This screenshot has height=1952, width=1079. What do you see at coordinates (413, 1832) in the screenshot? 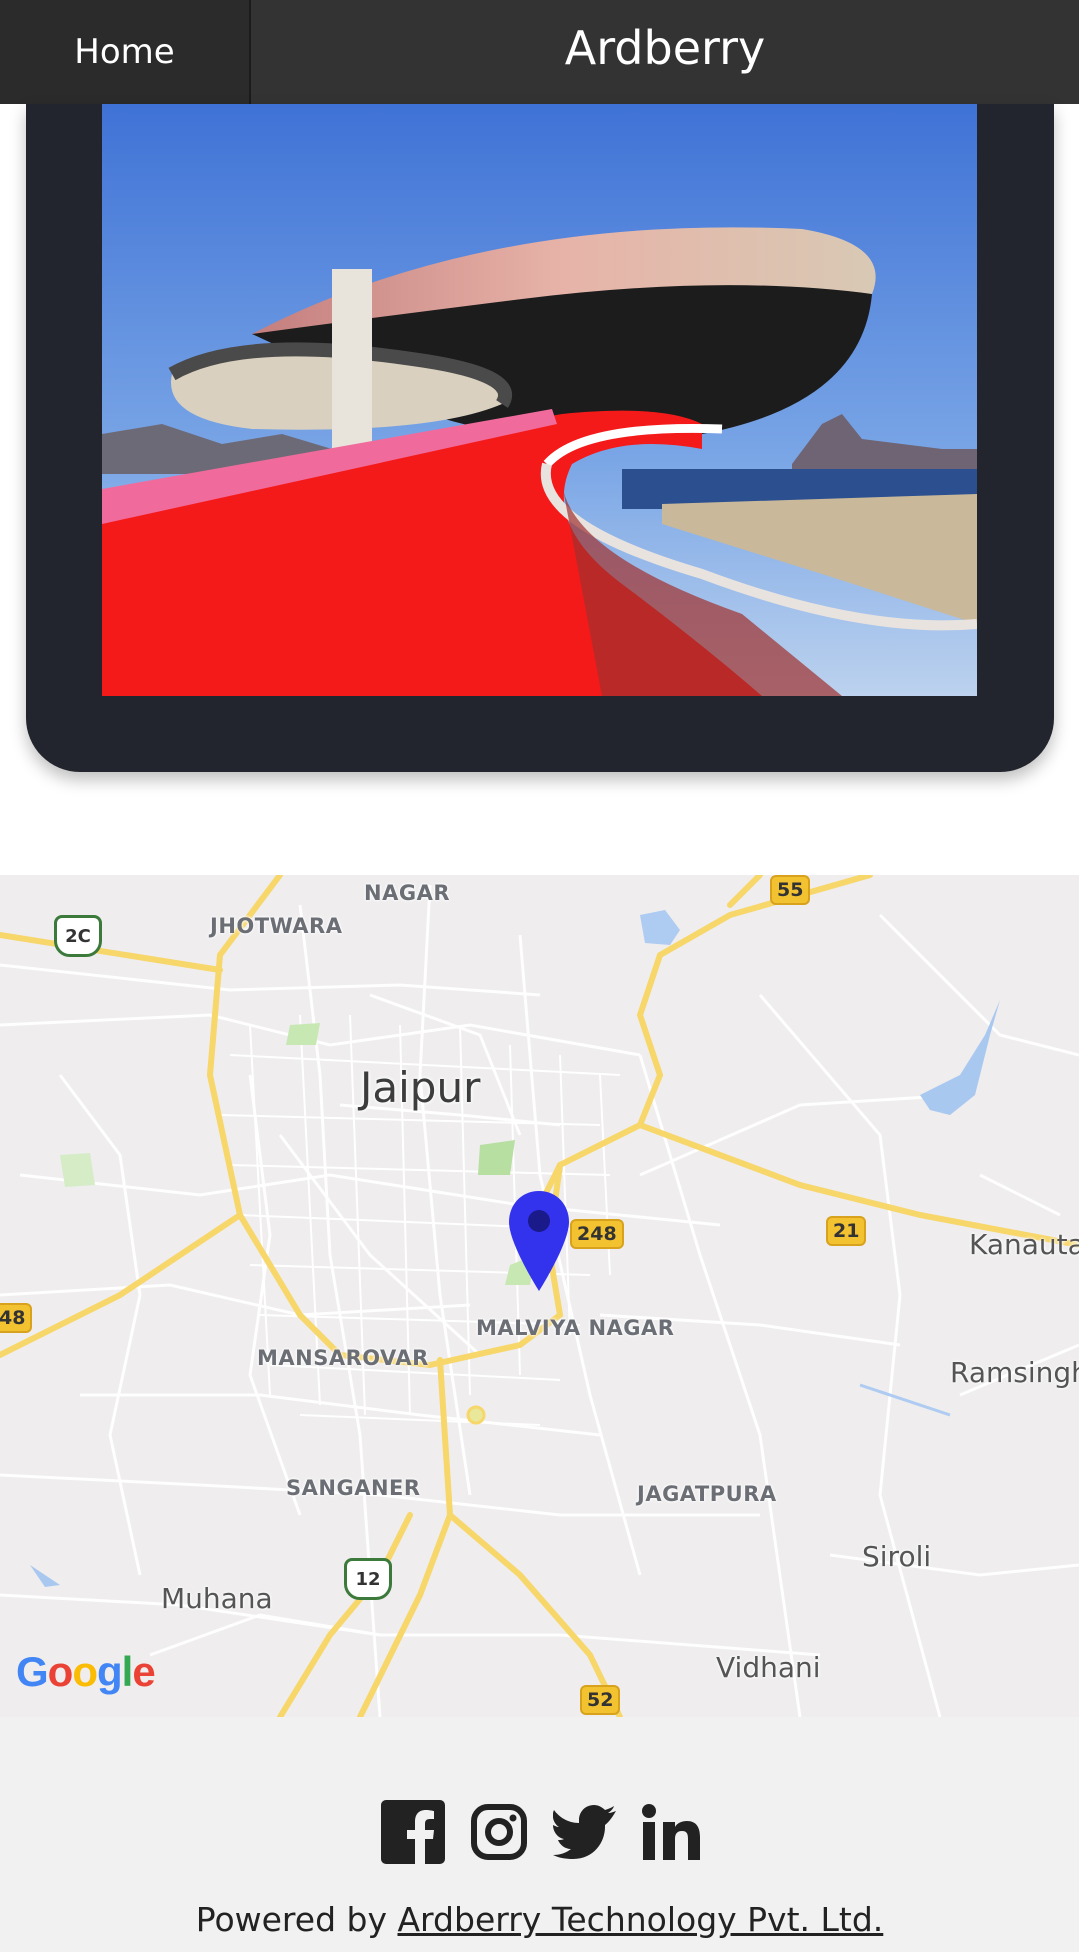
I see `facebook-icon` at bounding box center [413, 1832].